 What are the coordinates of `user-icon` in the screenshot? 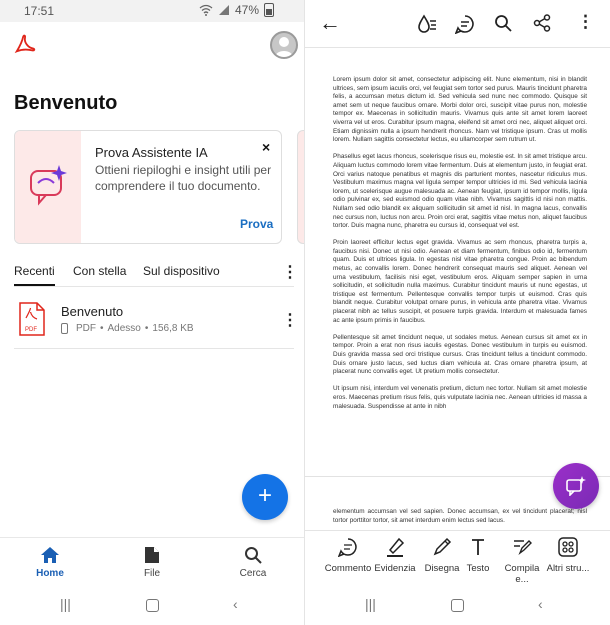 It's located at (284, 47).